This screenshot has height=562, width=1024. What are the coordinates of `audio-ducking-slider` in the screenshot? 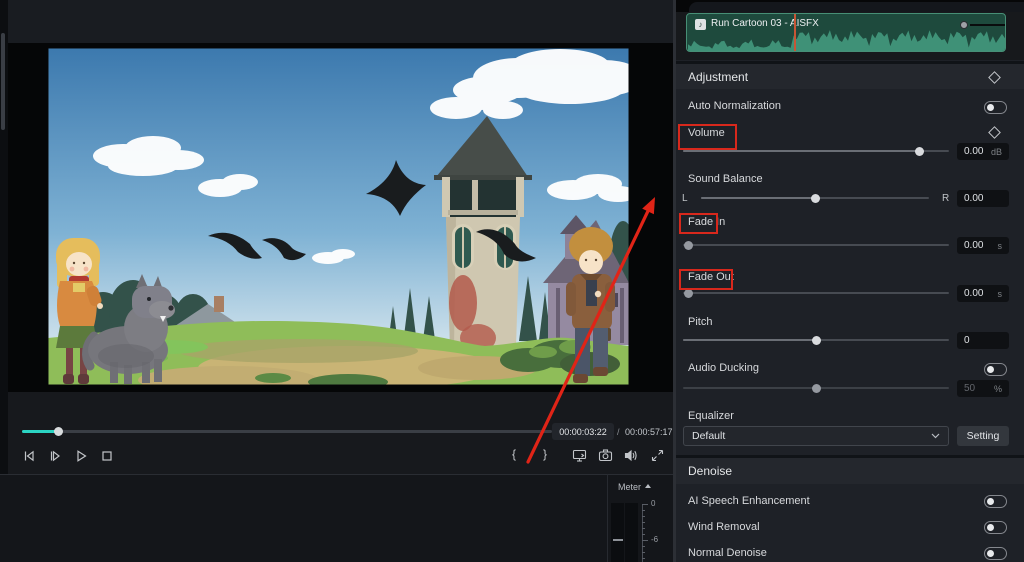 It's located at (816, 388).